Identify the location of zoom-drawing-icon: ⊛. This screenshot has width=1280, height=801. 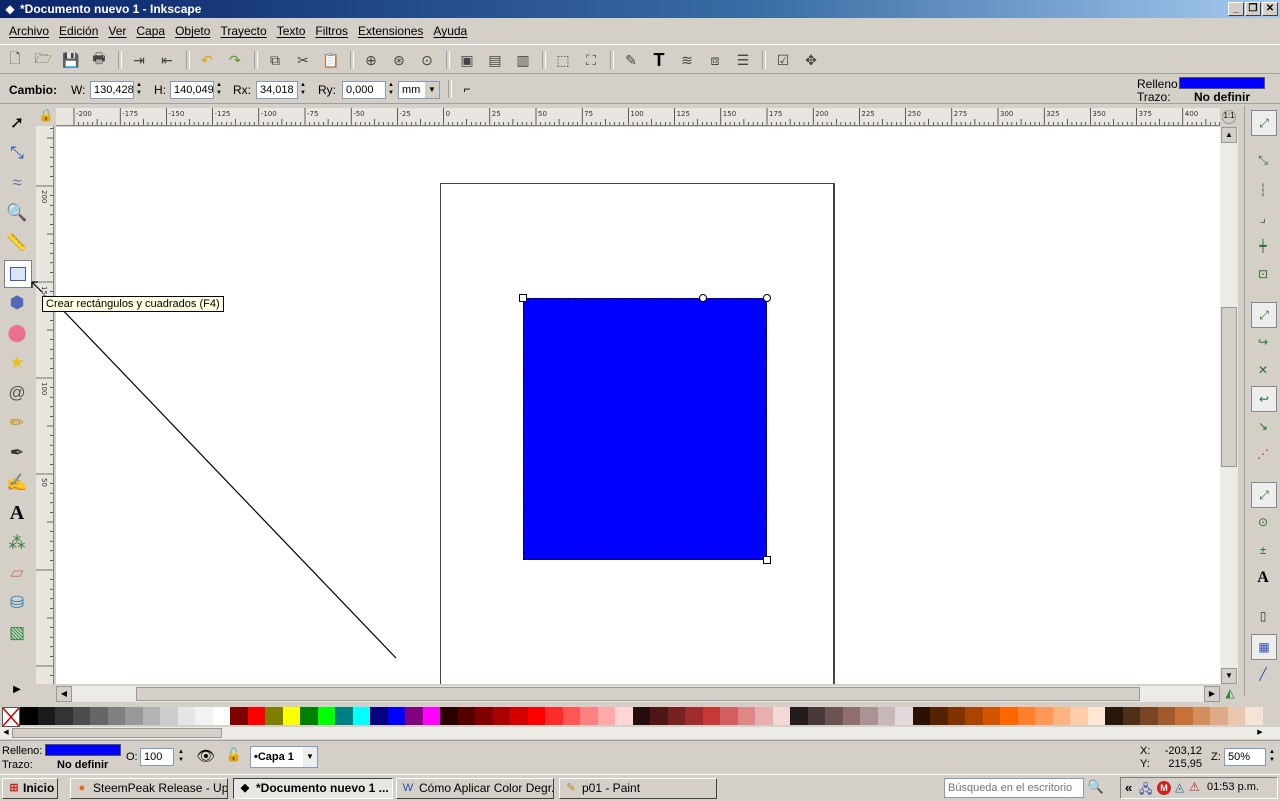
(399, 60).